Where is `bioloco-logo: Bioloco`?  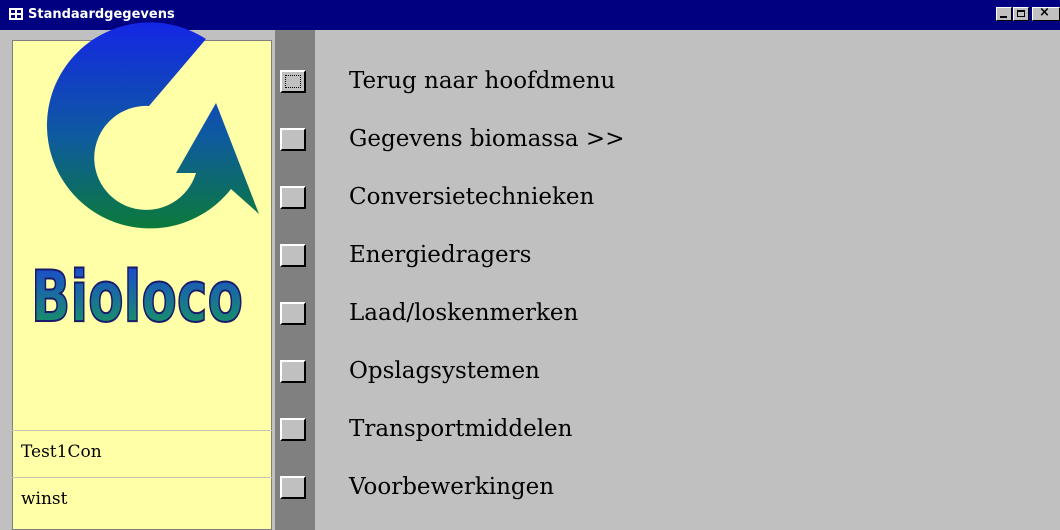
bioloco-logo: Bioloco is located at coordinates (144, 177).